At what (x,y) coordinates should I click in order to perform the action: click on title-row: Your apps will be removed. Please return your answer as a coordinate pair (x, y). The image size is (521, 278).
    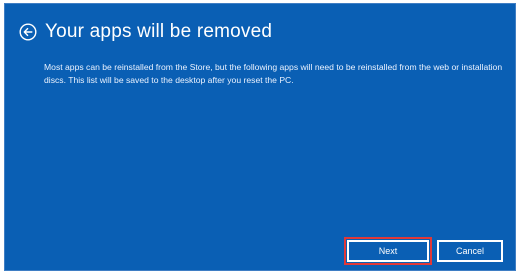
    Looking at the image, I should click on (145, 32).